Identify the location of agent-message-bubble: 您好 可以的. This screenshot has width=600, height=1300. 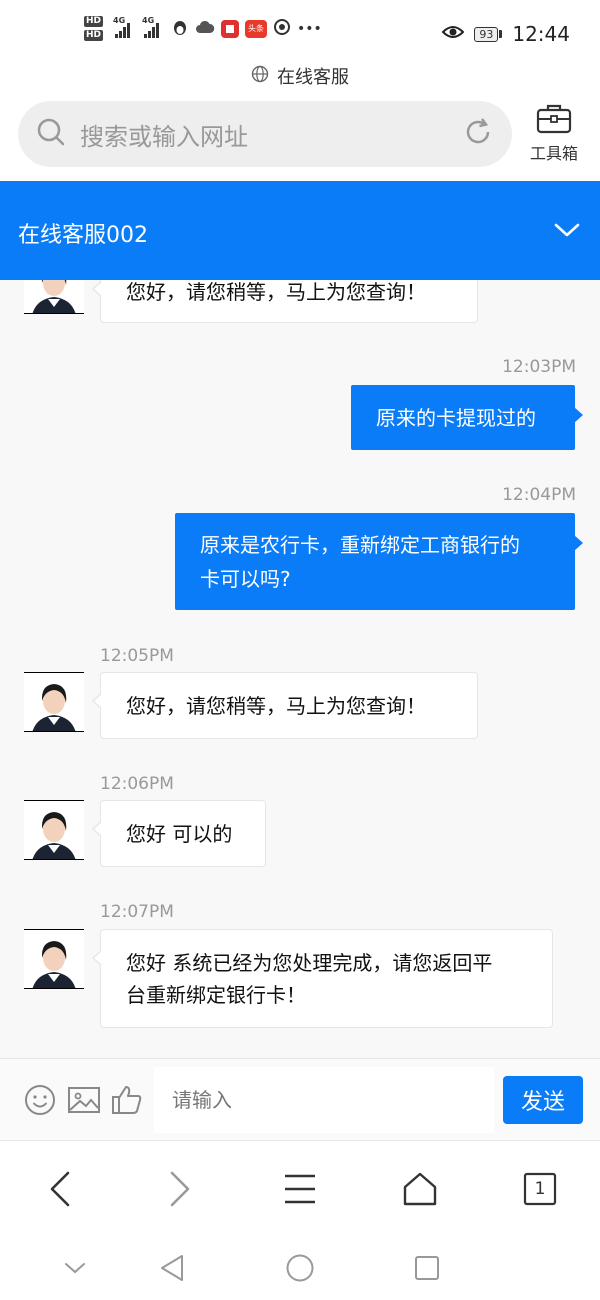
(179, 833).